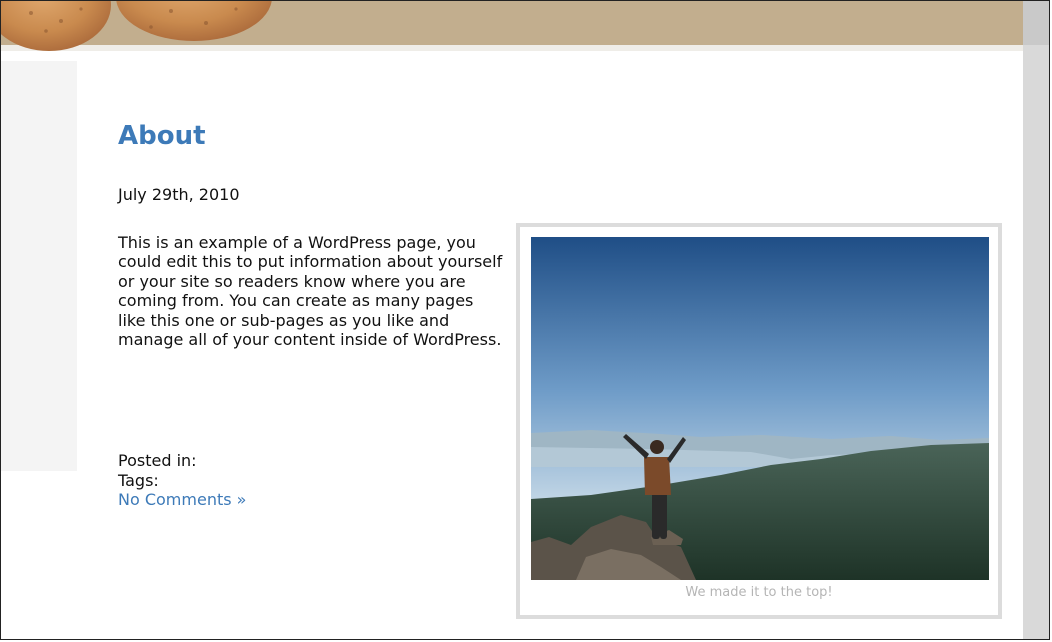 Image resolution: width=1052 pixels, height=642 pixels. I want to click on left-column-shade, so click(39, 266).